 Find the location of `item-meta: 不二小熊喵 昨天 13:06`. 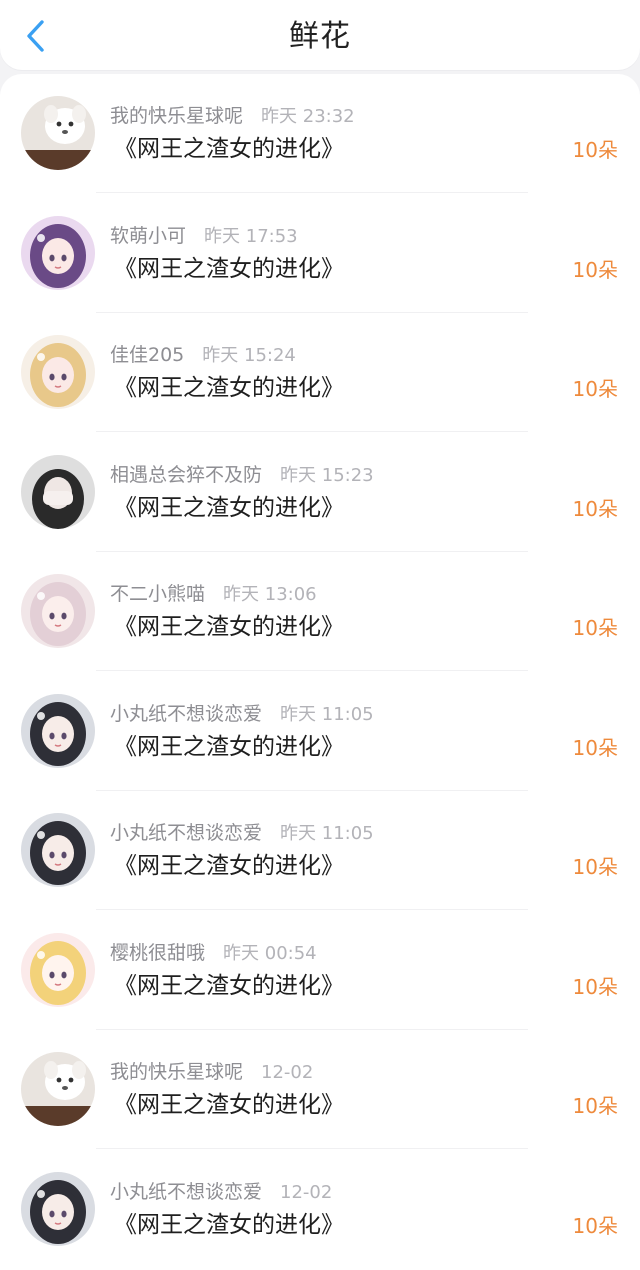

item-meta: 不二小熊喵 昨天 13:06 is located at coordinates (213, 594).